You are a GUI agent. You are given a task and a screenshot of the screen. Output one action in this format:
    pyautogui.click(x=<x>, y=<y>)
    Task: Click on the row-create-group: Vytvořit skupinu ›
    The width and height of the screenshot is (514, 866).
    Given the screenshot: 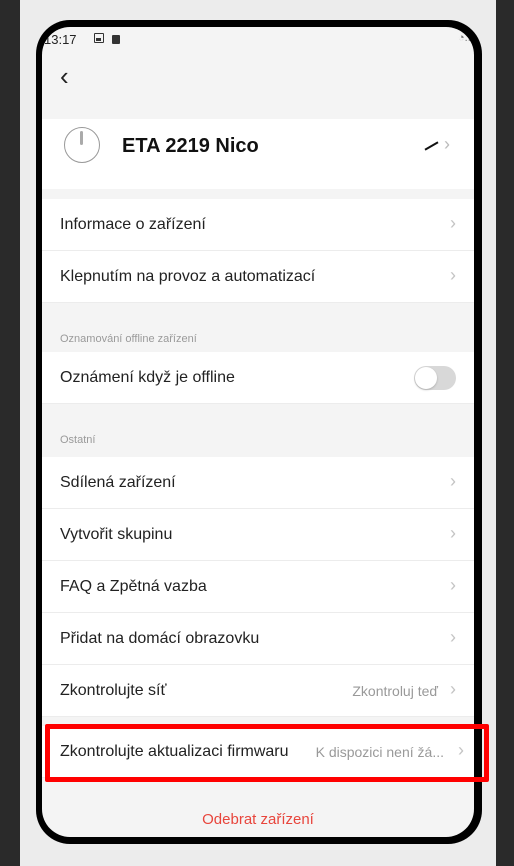 What is the action you would take?
    pyautogui.click(x=258, y=535)
    